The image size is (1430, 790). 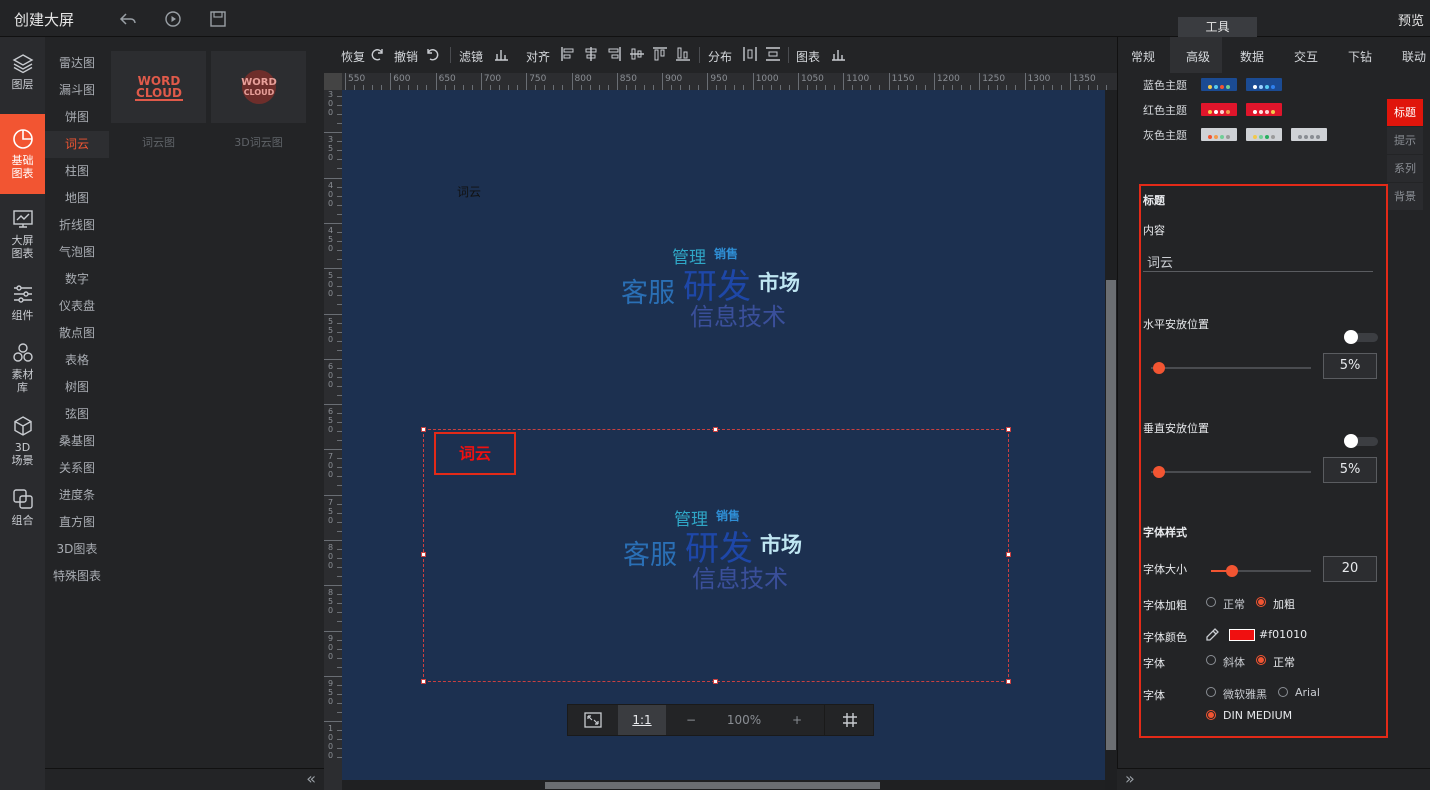 What do you see at coordinates (22, 154) in the screenshot?
I see `nav-basic-charts: 基础图表` at bounding box center [22, 154].